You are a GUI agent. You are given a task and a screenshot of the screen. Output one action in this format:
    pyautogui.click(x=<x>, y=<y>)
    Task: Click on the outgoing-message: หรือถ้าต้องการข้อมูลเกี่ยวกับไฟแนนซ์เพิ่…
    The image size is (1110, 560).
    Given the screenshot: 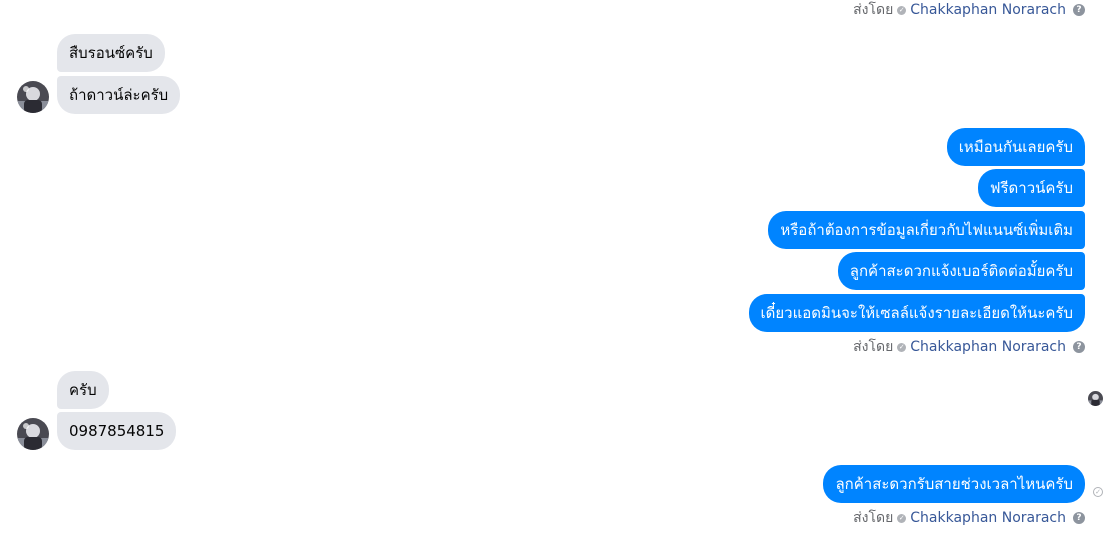 What is the action you would take?
    pyautogui.click(x=926, y=230)
    